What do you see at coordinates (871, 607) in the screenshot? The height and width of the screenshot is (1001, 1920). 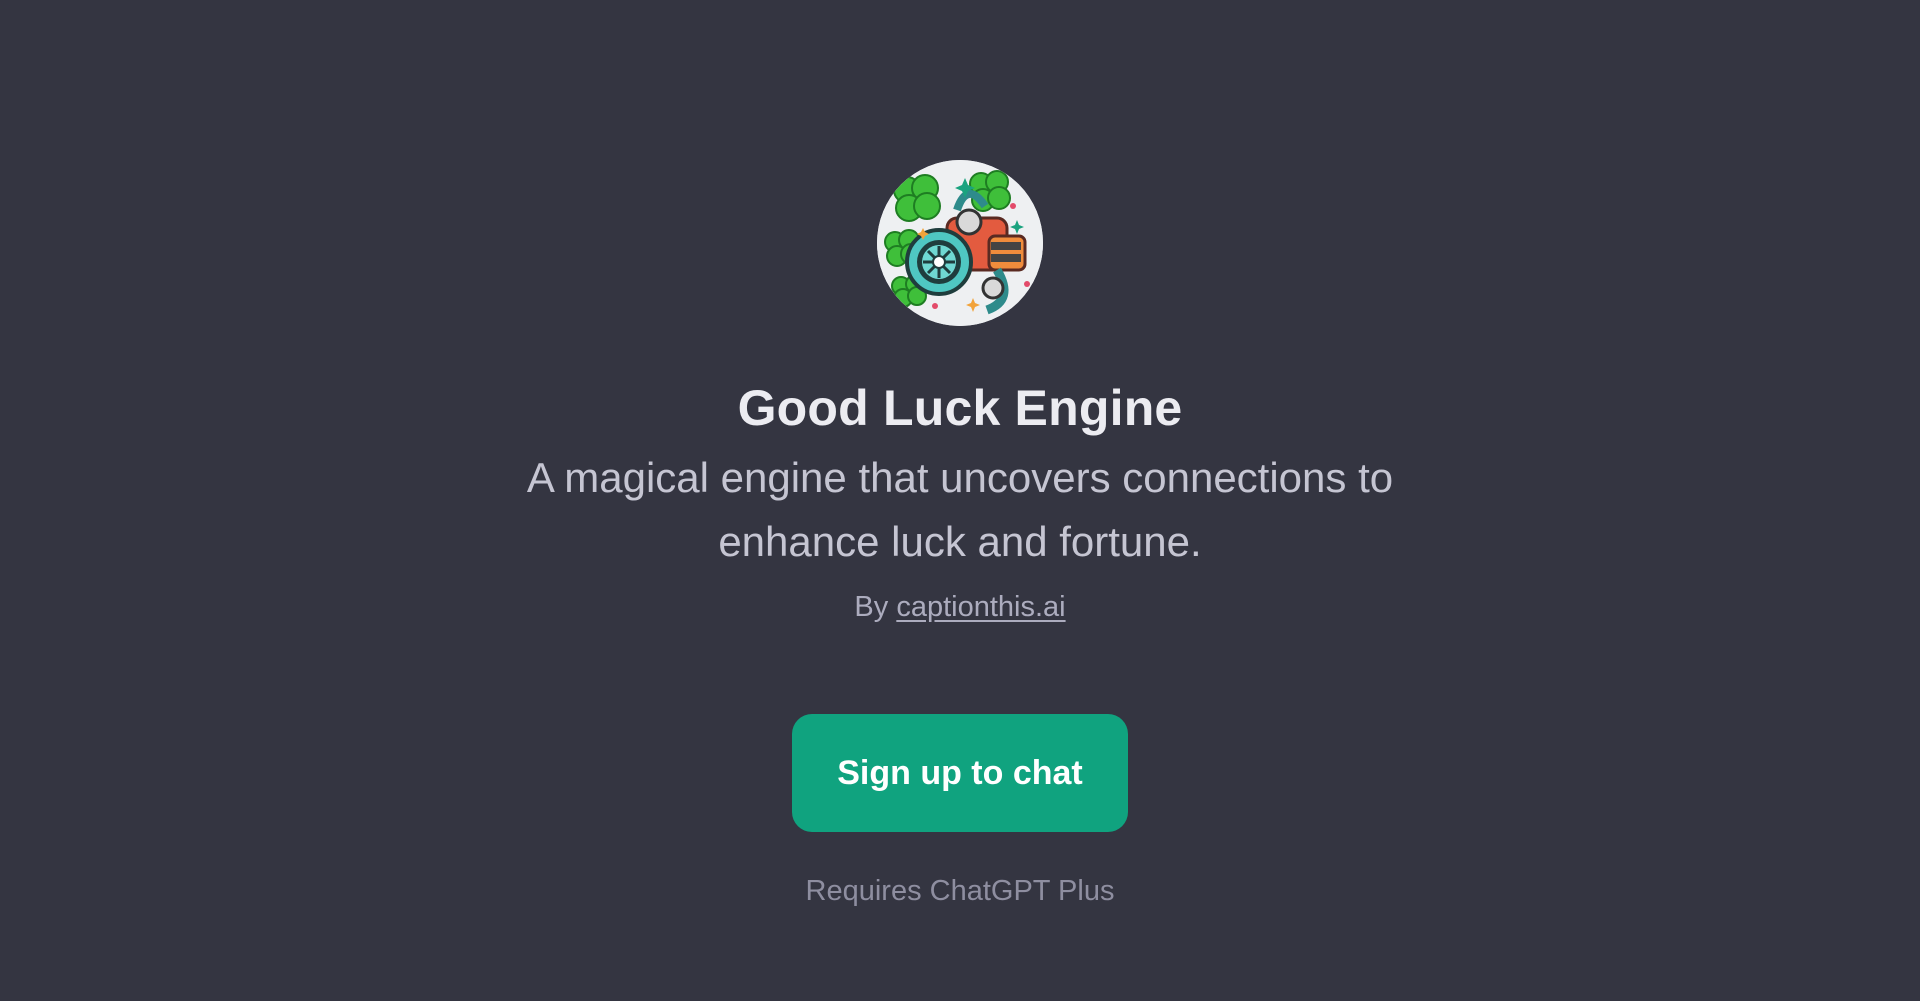 I see `byline-prefix: By` at bounding box center [871, 607].